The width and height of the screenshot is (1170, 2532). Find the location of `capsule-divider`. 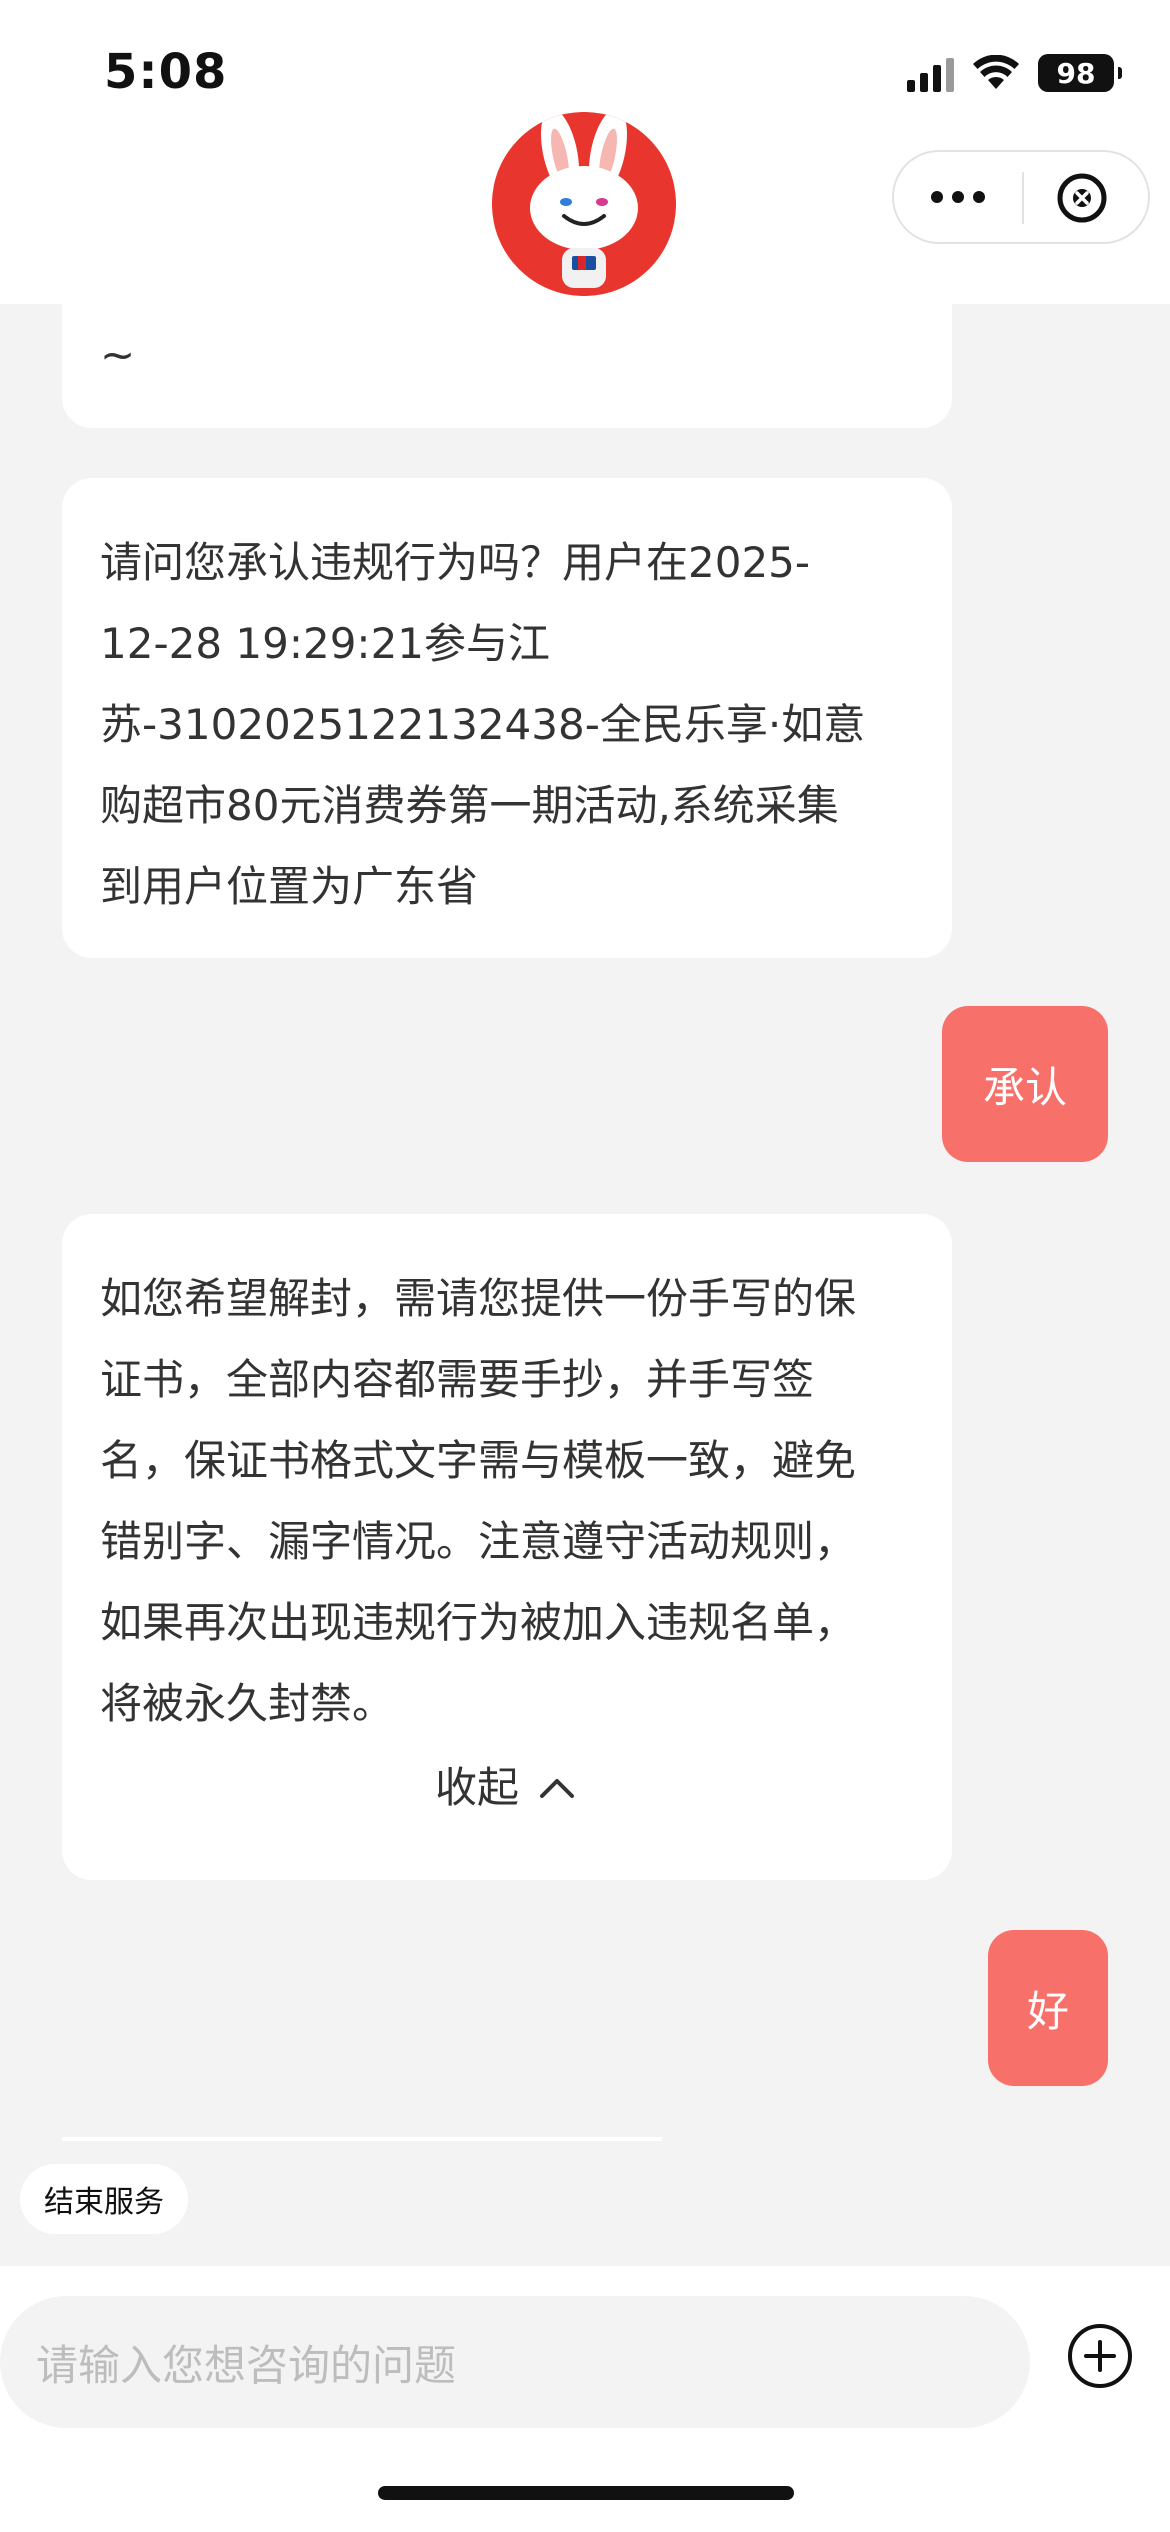

capsule-divider is located at coordinates (1023, 198).